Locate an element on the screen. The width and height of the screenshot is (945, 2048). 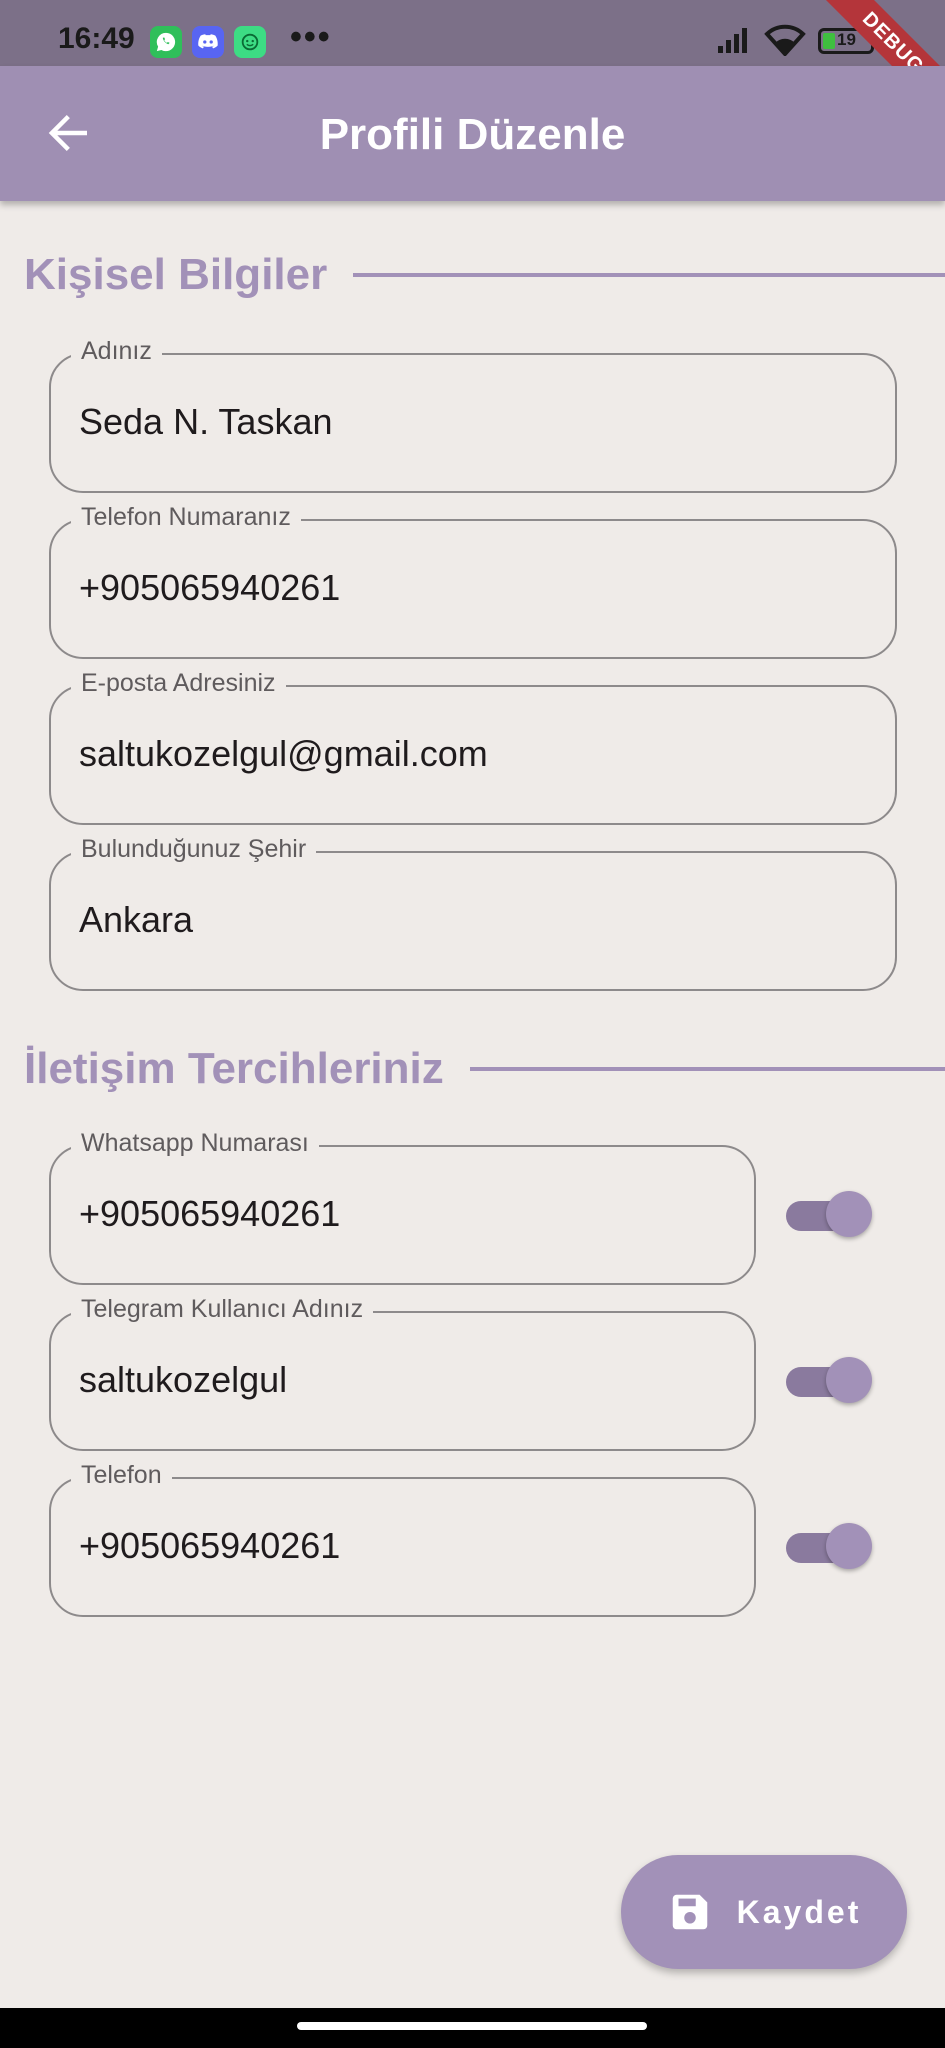
more-notifications-icon: ••• is located at coordinates (311, 37).